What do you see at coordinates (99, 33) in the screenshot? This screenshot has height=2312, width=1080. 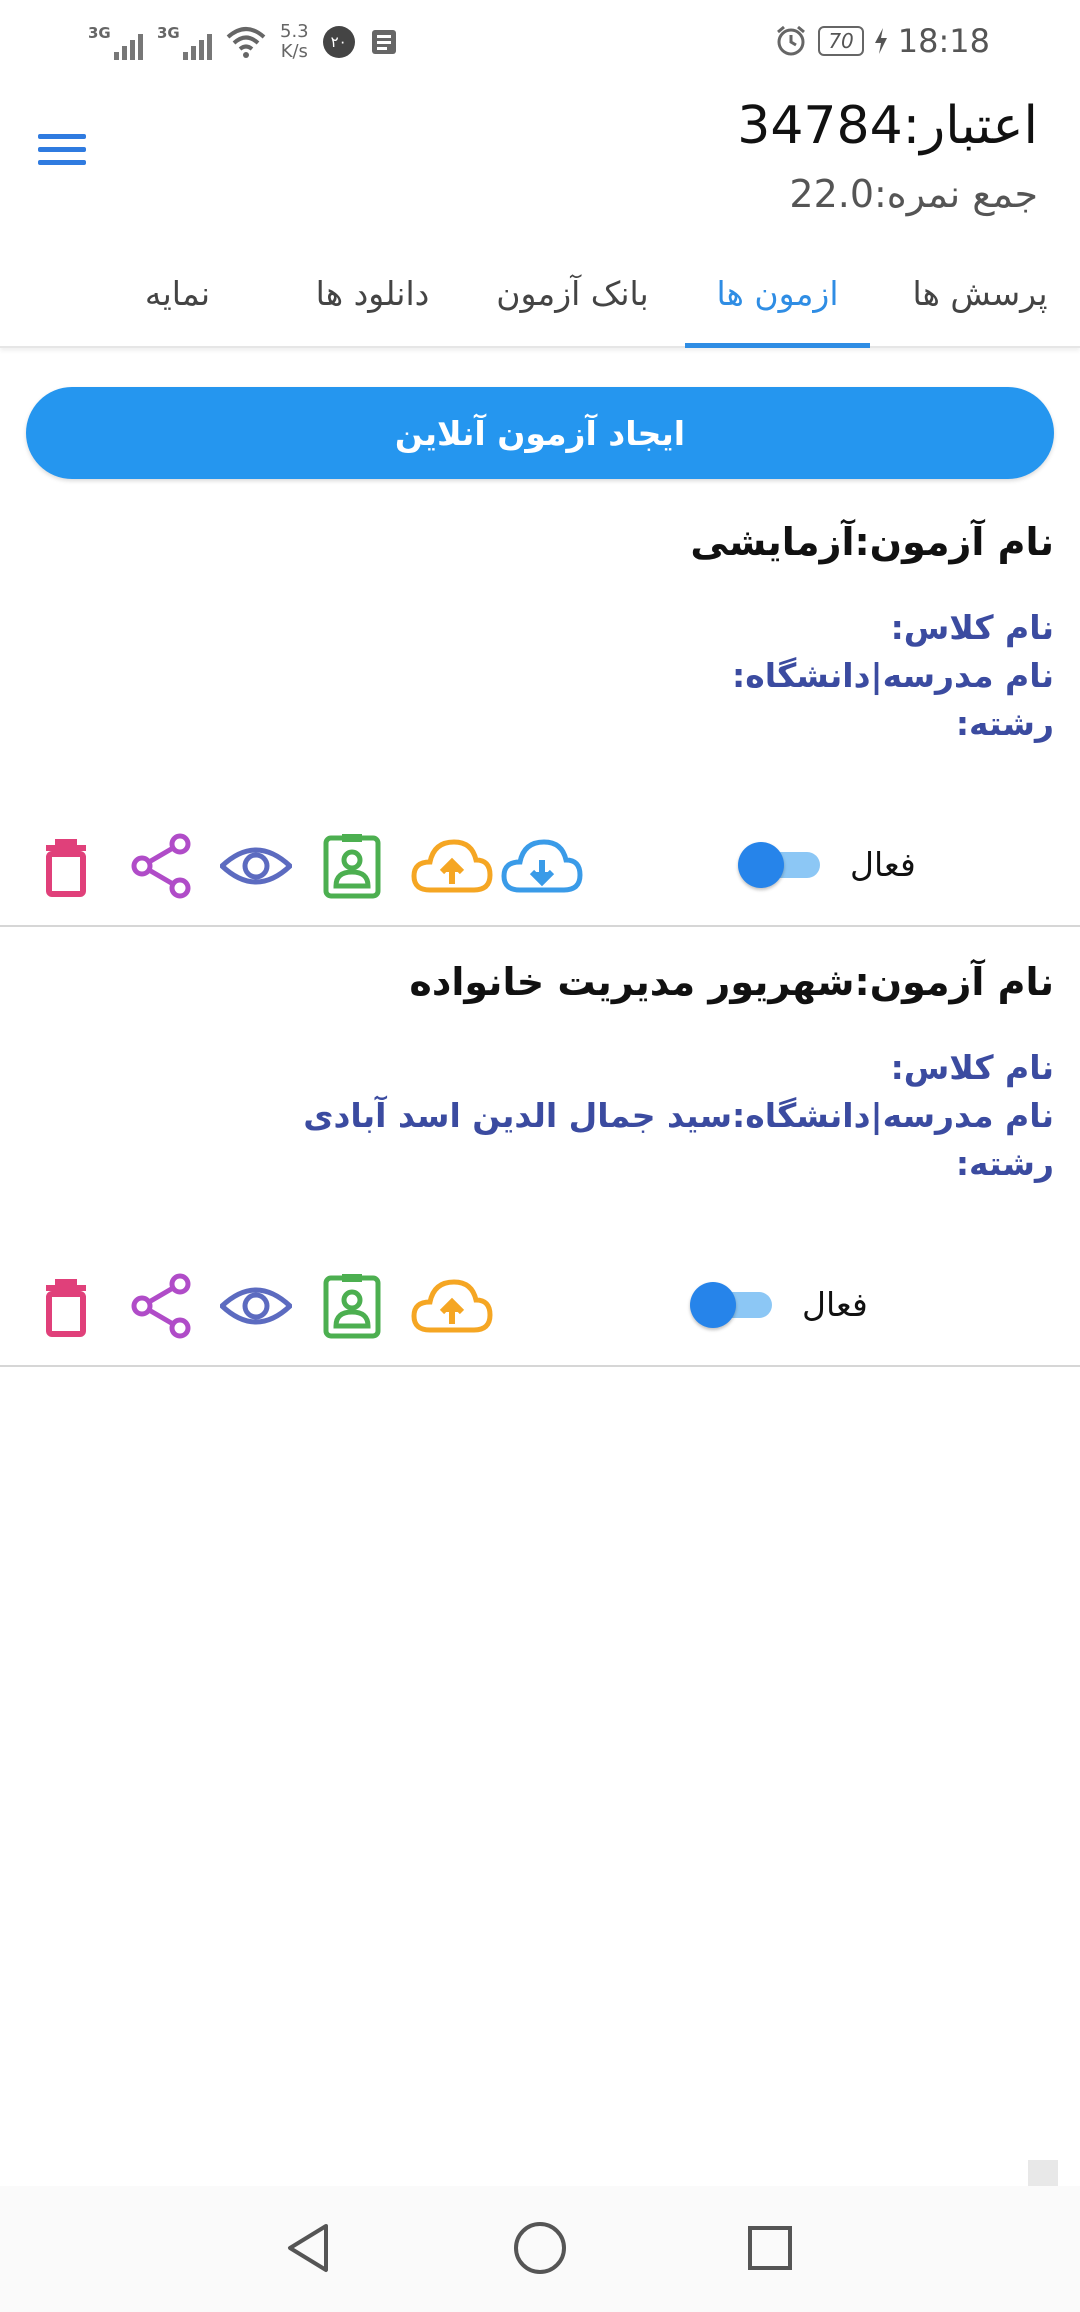 I see `network-type-1: 3G` at bounding box center [99, 33].